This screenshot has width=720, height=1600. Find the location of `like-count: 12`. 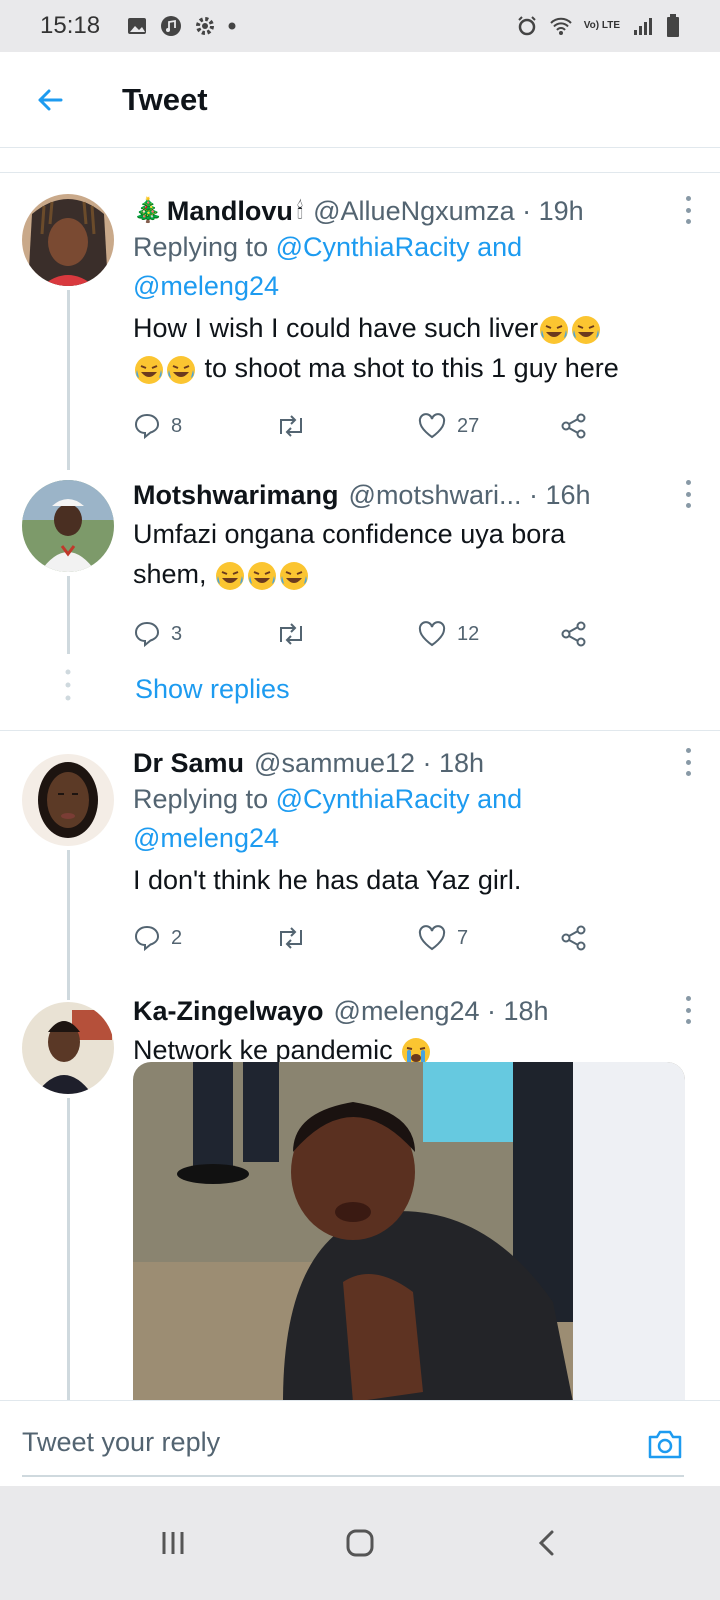

like-count: 12 is located at coordinates (468, 633).